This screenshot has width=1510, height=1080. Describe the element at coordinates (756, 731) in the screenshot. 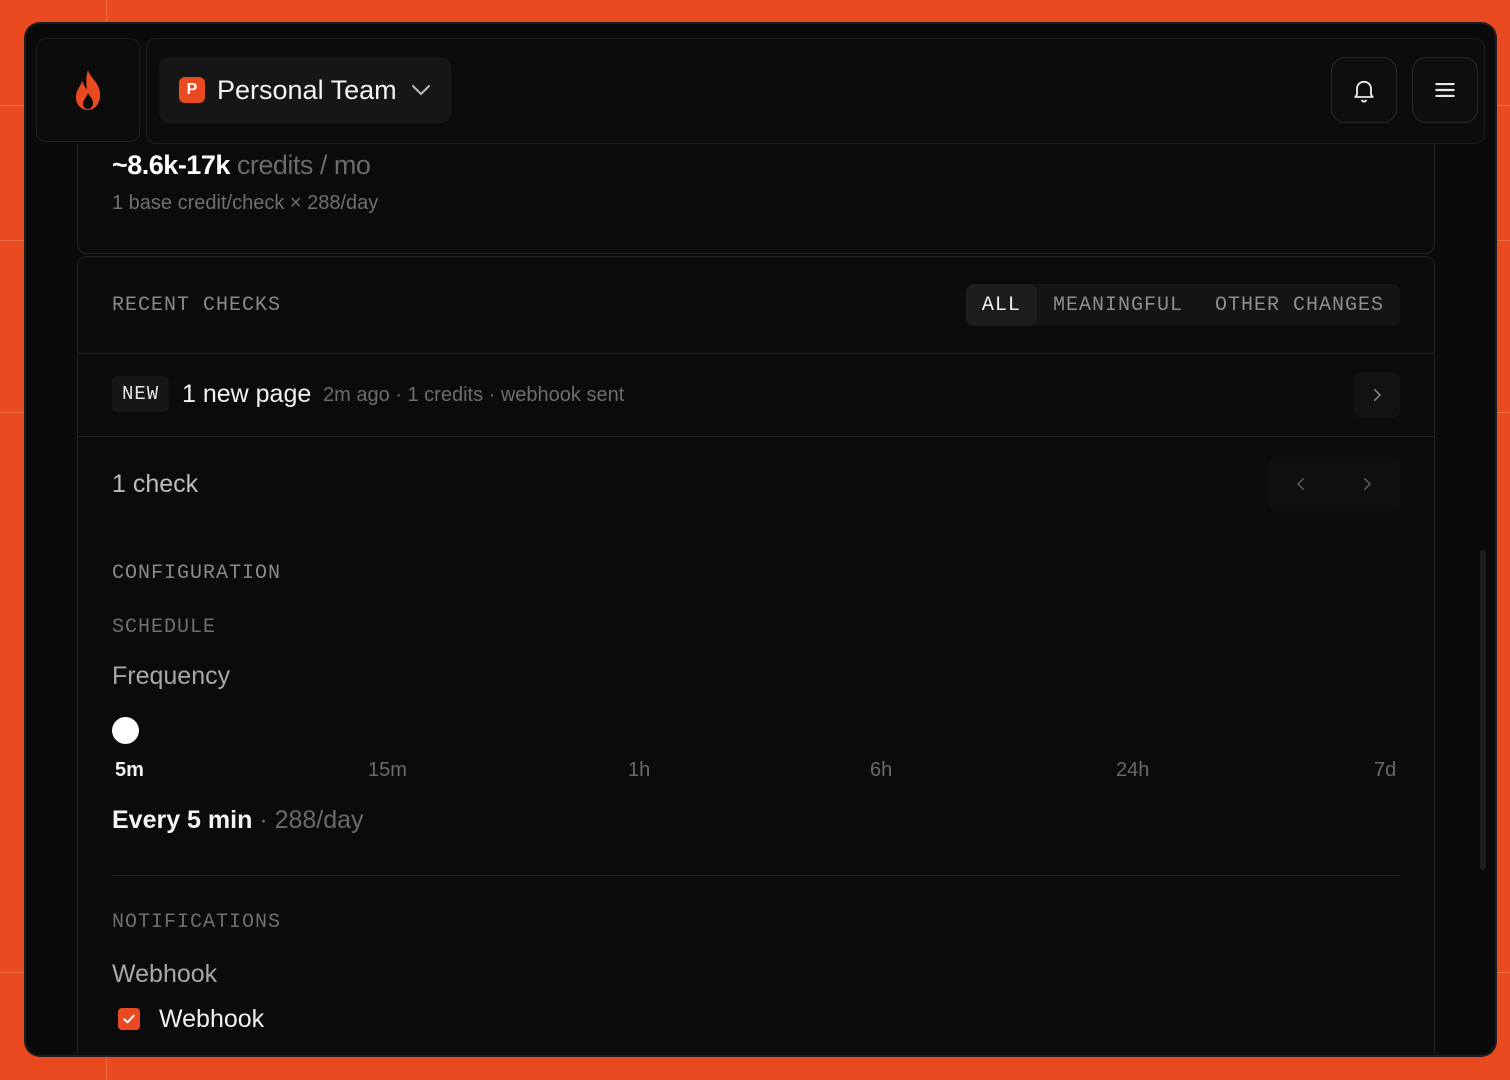

I see `frequency-slider` at that location.